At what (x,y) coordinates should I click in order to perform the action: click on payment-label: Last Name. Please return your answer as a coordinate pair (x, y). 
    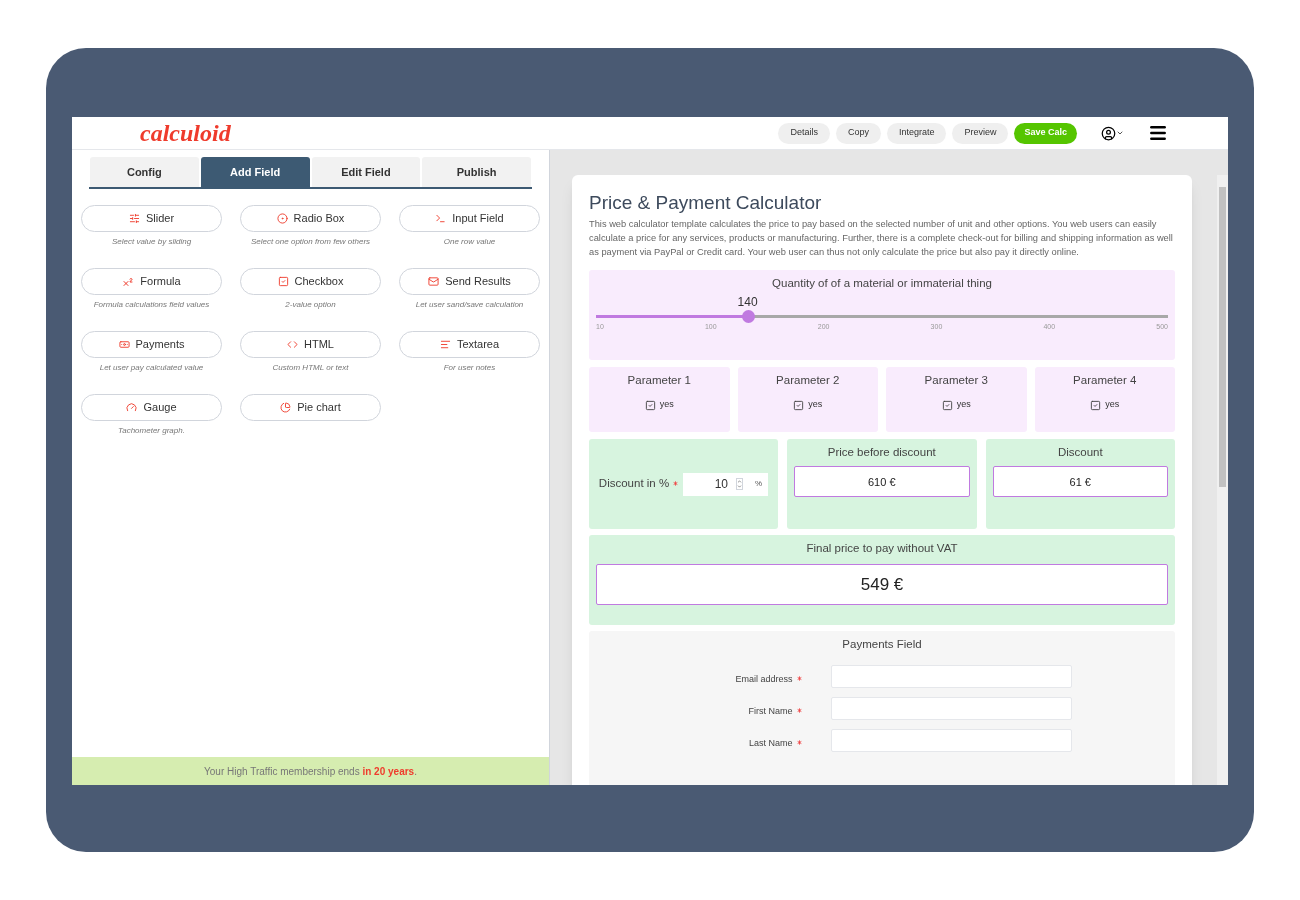
    Looking at the image, I should click on (762, 743).